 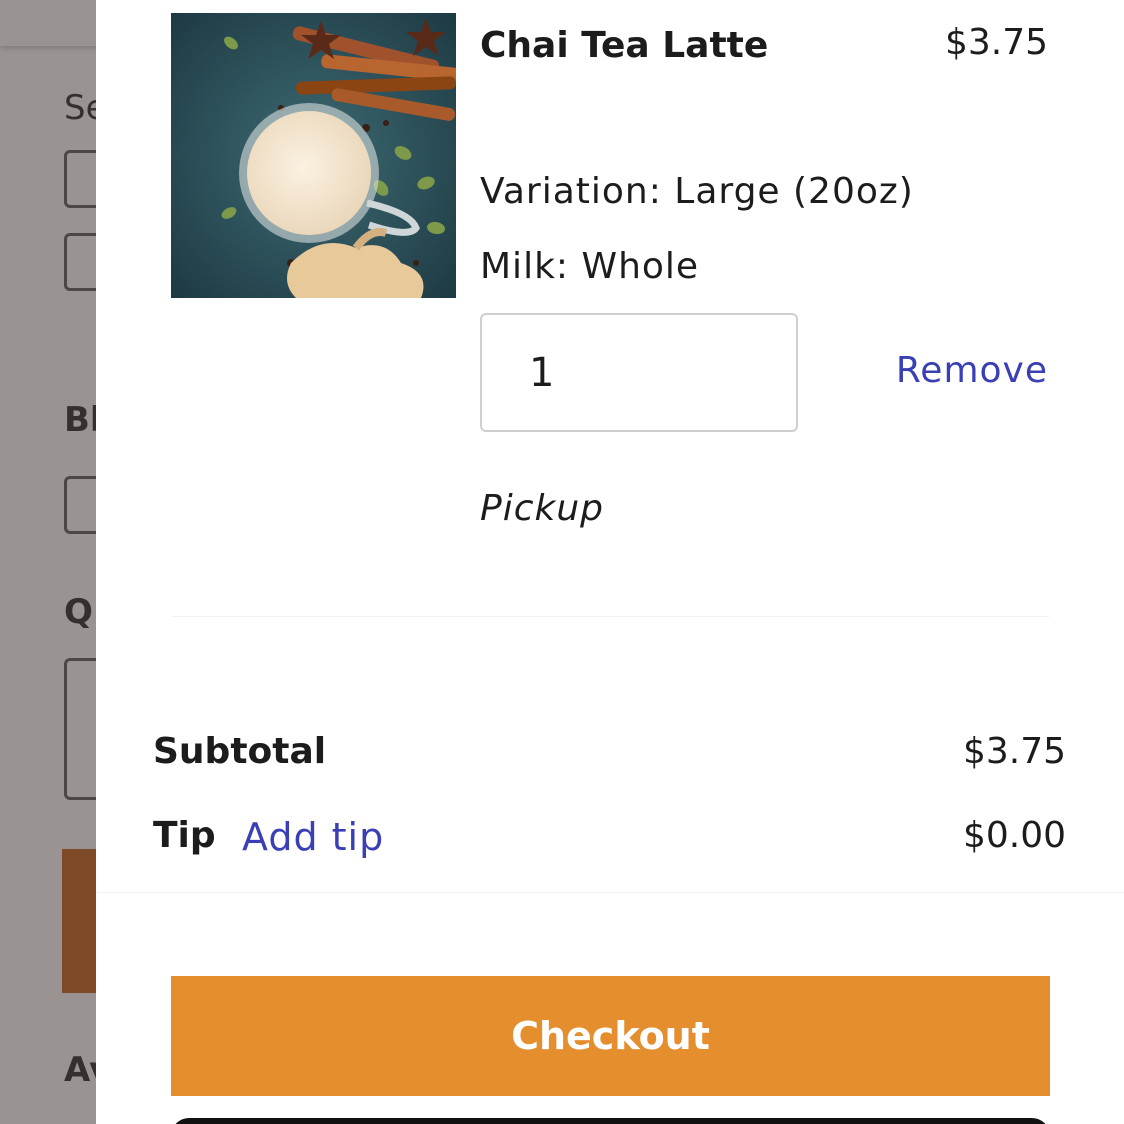 What do you see at coordinates (590, 266) in the screenshot?
I see `item-milk-option: Milk: Whole` at bounding box center [590, 266].